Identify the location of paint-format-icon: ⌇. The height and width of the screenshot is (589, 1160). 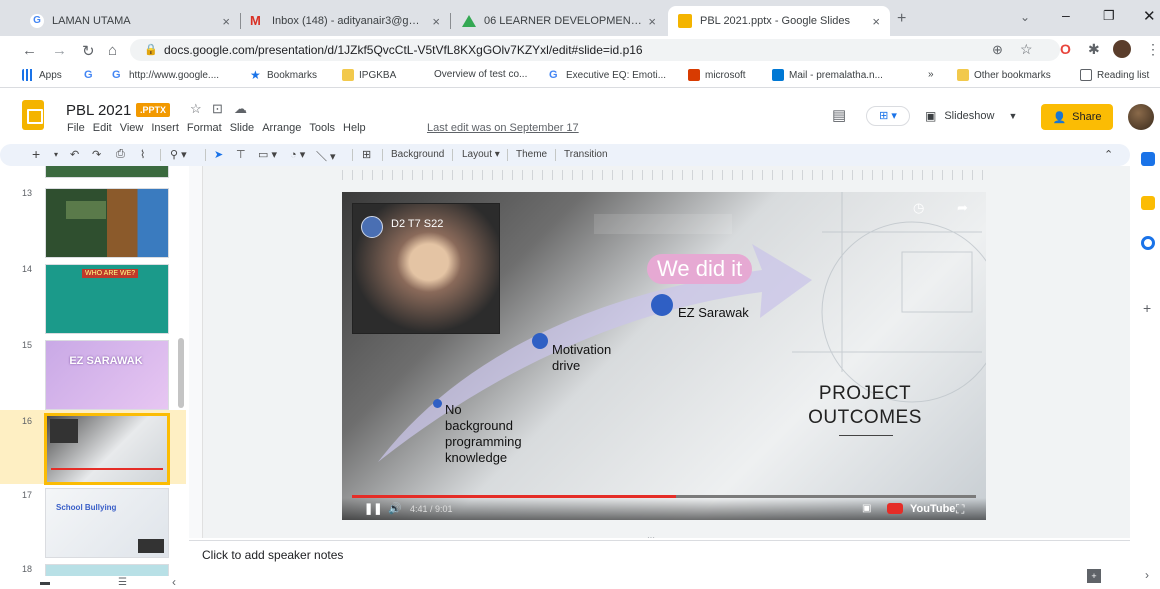
(142, 154).